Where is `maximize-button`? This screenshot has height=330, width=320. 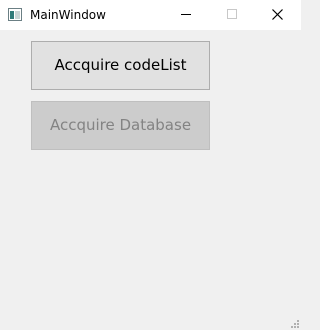 maximize-button is located at coordinates (232, 15).